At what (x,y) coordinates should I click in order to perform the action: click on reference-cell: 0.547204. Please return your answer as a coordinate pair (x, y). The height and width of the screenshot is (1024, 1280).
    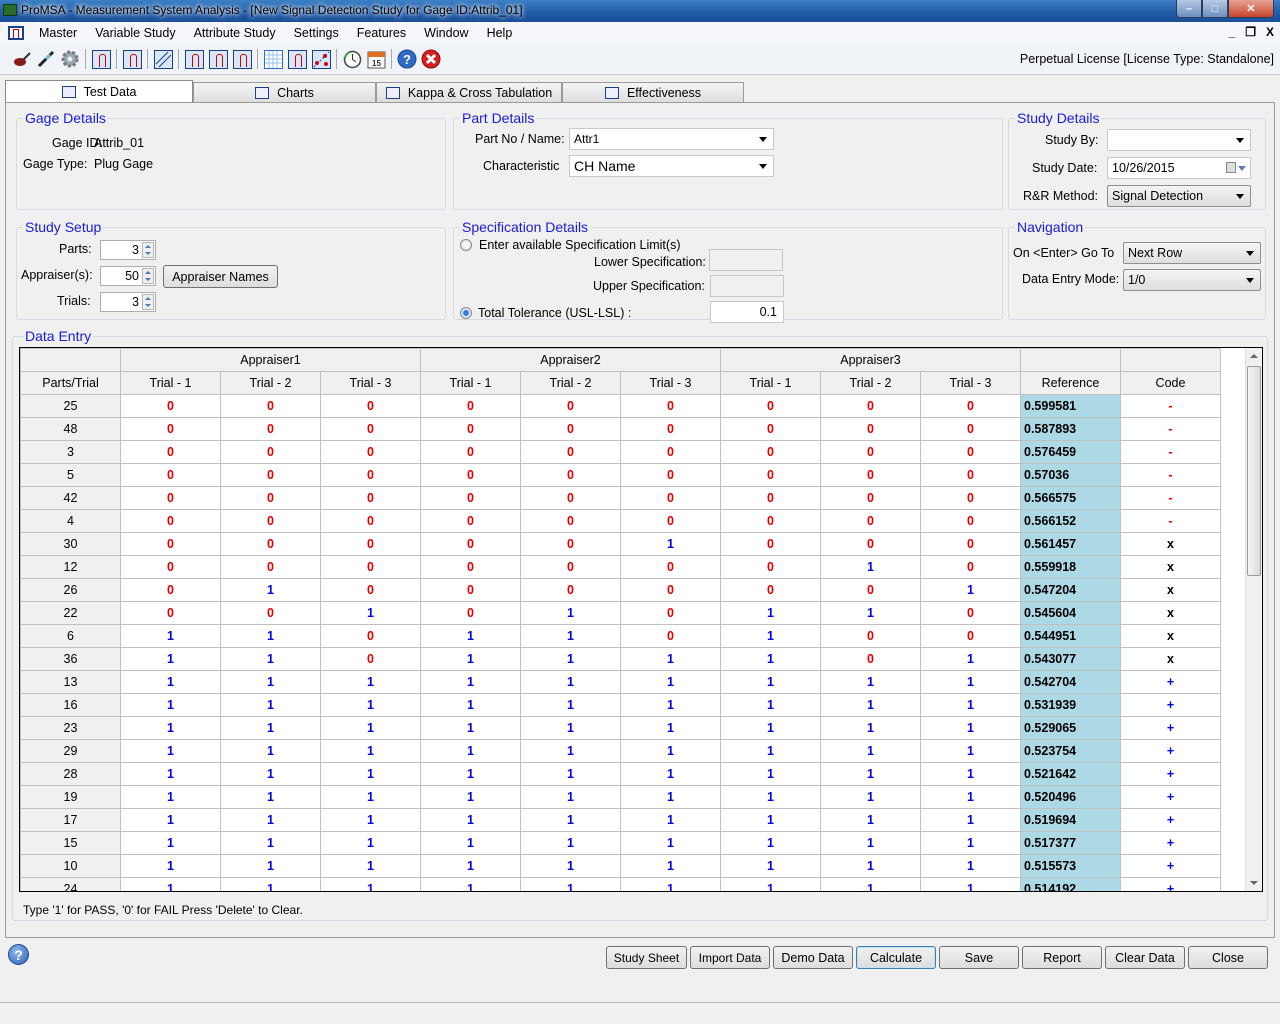
    Looking at the image, I should click on (1070, 590).